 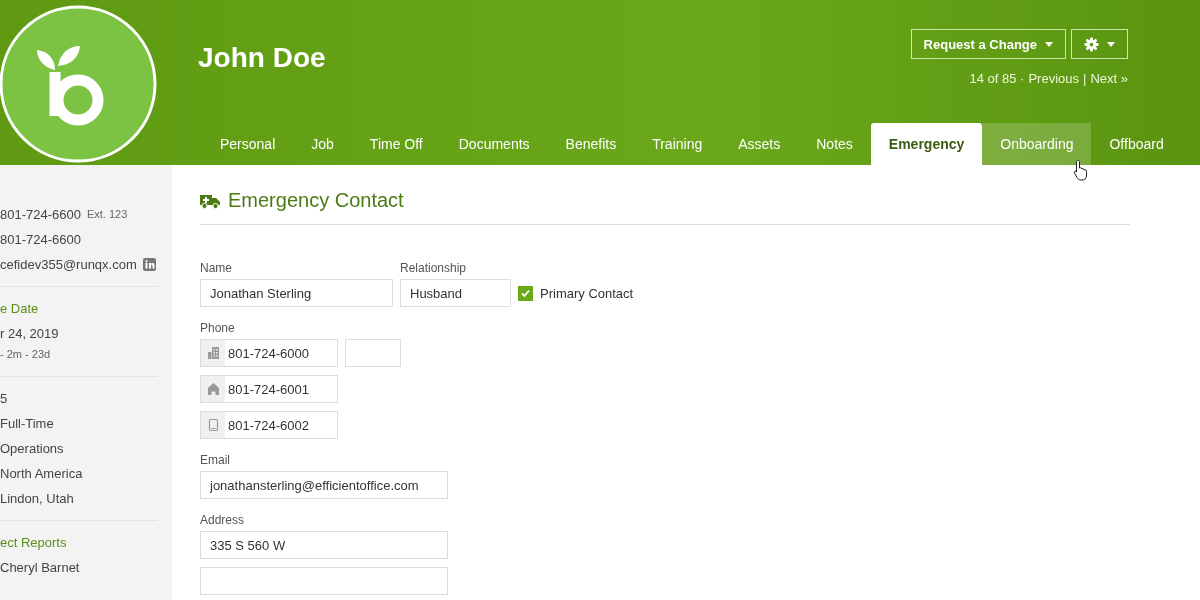 I want to click on section-heading: ect Reports, so click(x=34, y=543).